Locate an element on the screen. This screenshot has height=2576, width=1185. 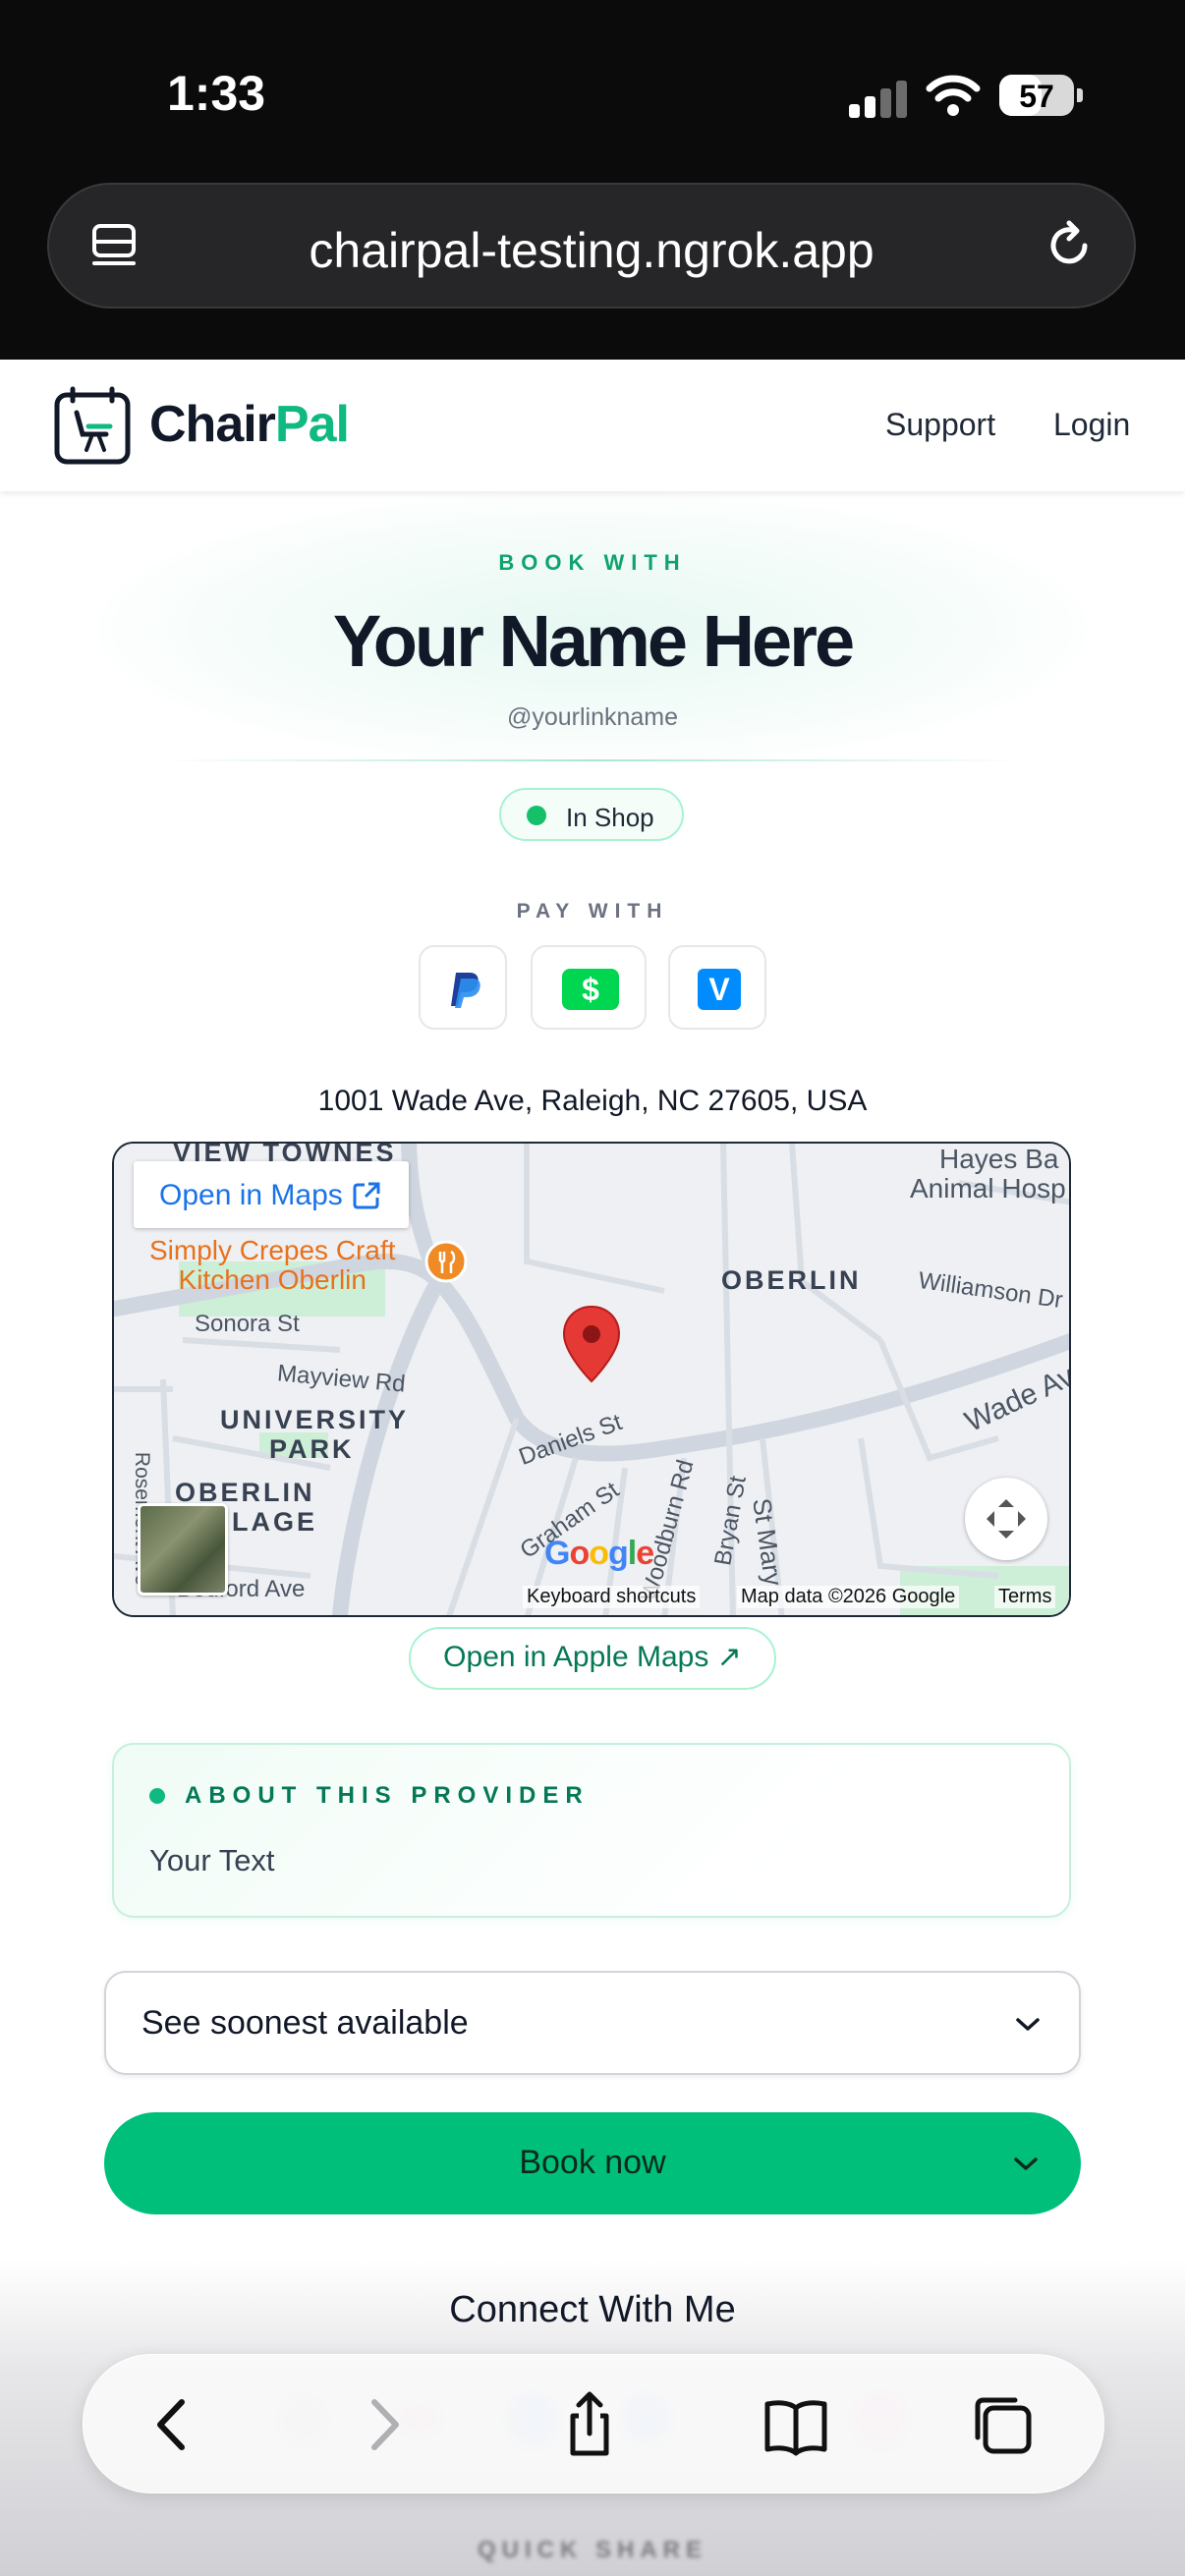
restaurant-pin-icon is located at coordinates (446, 1264).